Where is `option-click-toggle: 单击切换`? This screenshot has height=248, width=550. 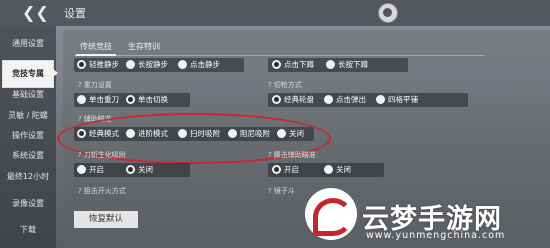
option-click-toggle: 单击切换 is located at coordinates (147, 100).